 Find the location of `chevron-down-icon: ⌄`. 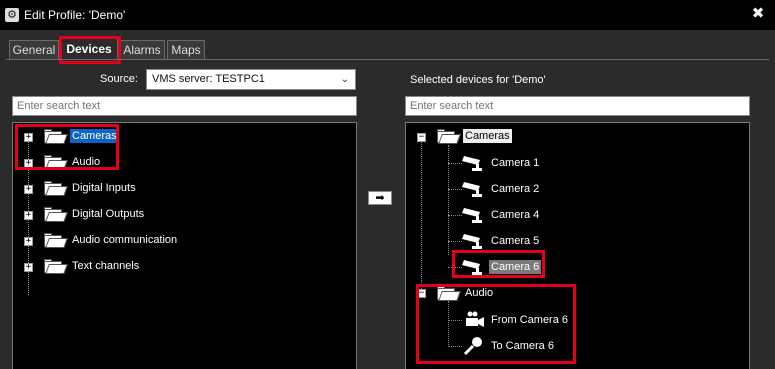

chevron-down-icon: ⌄ is located at coordinates (344, 79).